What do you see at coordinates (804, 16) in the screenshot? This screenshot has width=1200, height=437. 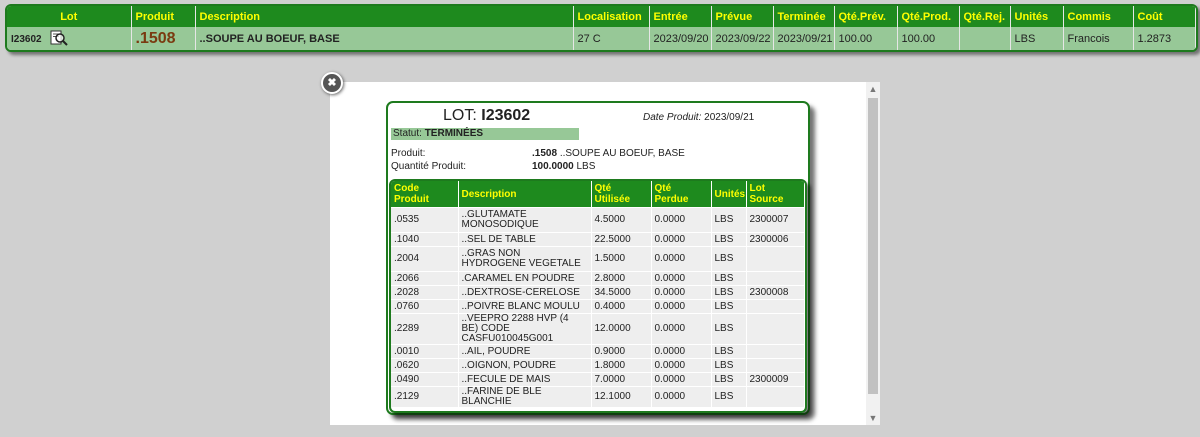 I see `col-header-terminee: Terminée` at bounding box center [804, 16].